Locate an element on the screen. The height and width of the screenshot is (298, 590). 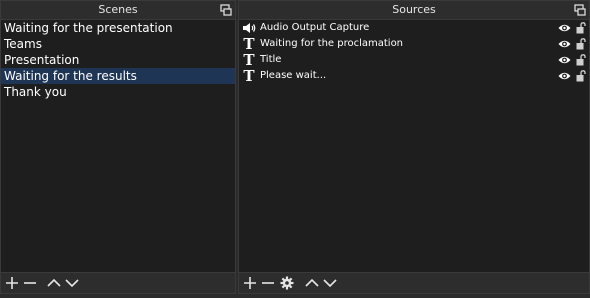
sources-title: Sources is located at coordinates (414, 9).